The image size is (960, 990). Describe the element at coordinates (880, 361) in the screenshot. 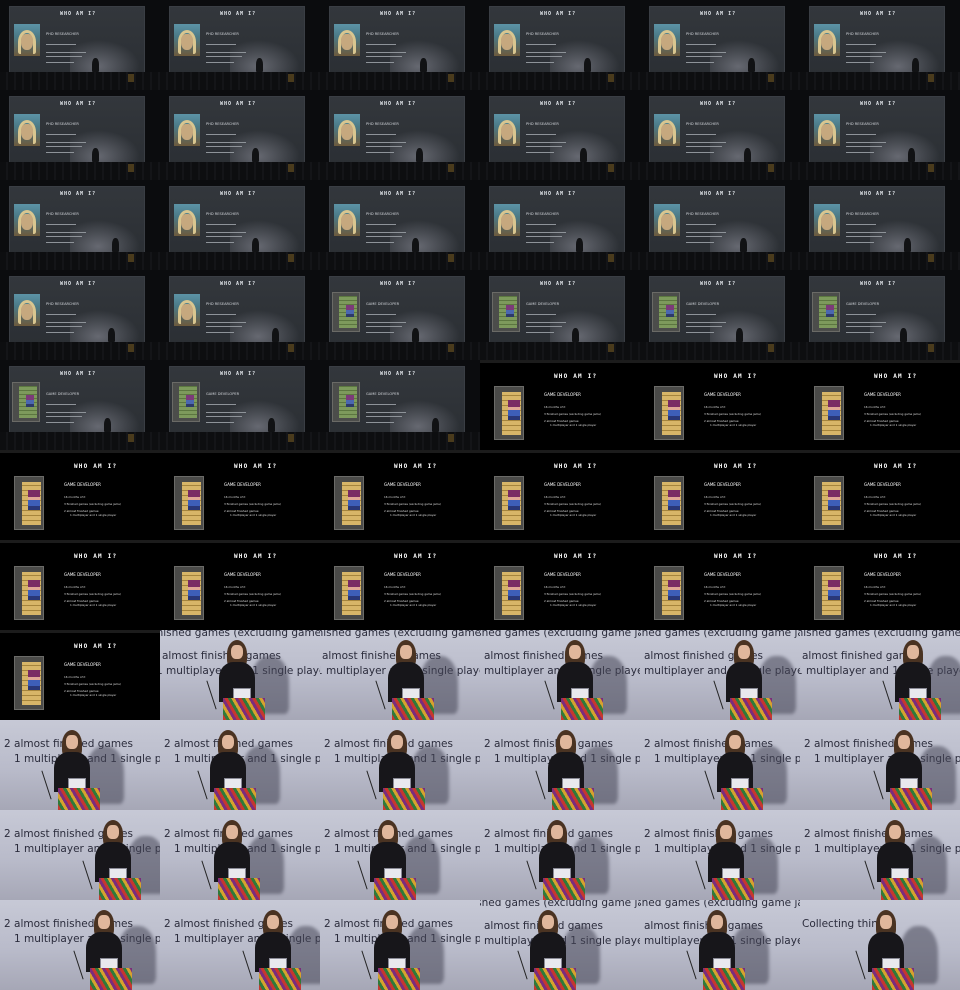

I see `frame-header-bar` at that location.